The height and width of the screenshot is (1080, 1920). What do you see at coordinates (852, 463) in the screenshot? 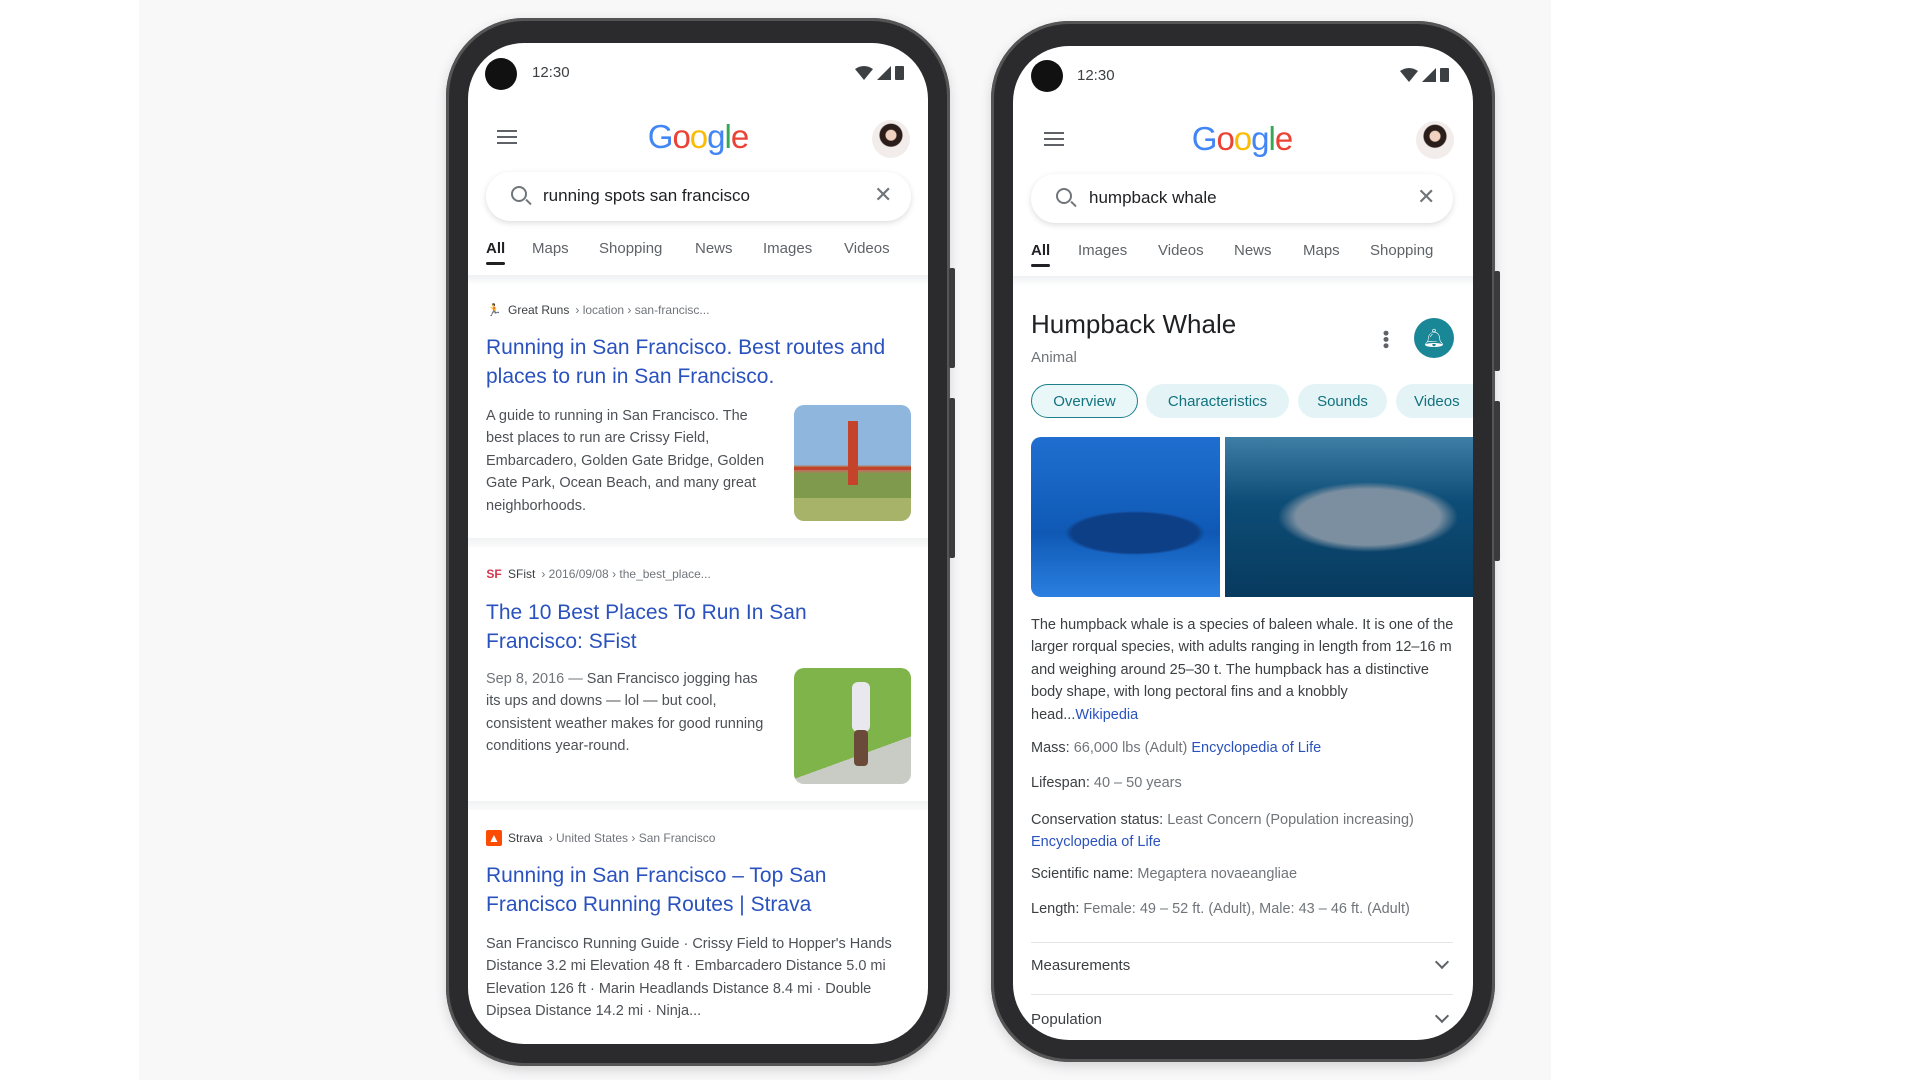
I see `golden-gate-thumbnail` at bounding box center [852, 463].